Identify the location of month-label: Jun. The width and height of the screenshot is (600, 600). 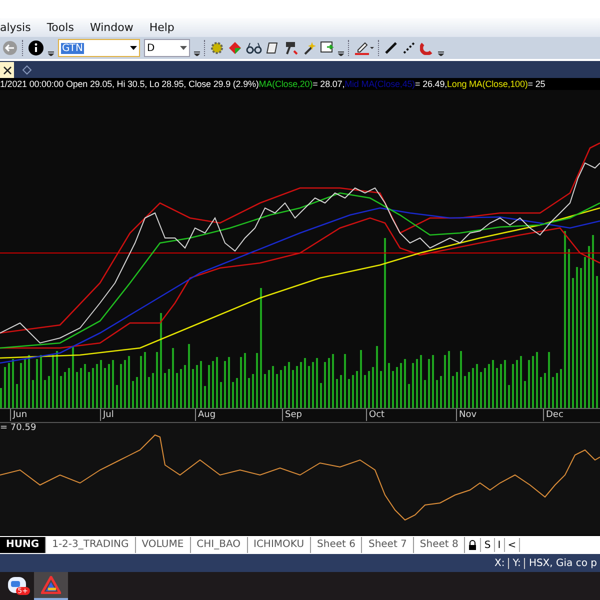
(19, 415).